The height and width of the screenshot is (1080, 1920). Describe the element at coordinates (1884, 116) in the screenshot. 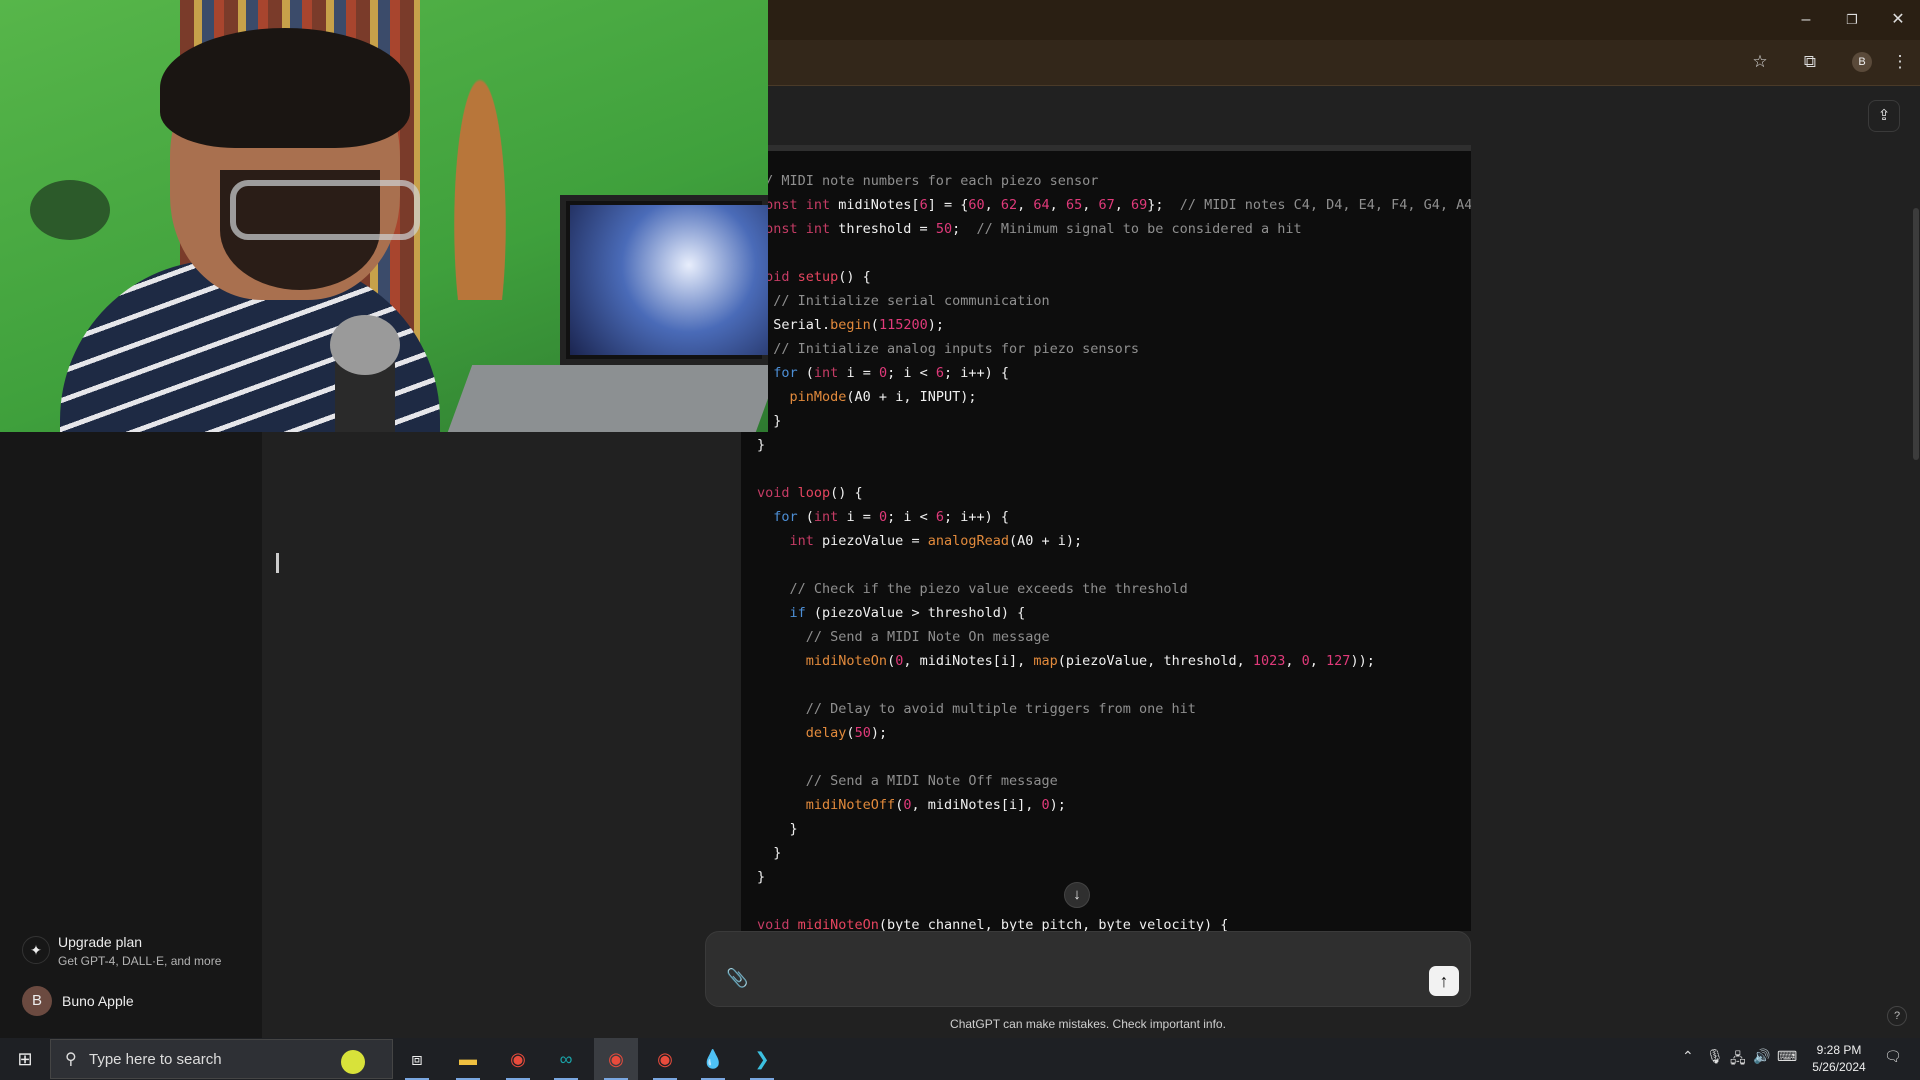

I see `share-button: ⇪` at that location.